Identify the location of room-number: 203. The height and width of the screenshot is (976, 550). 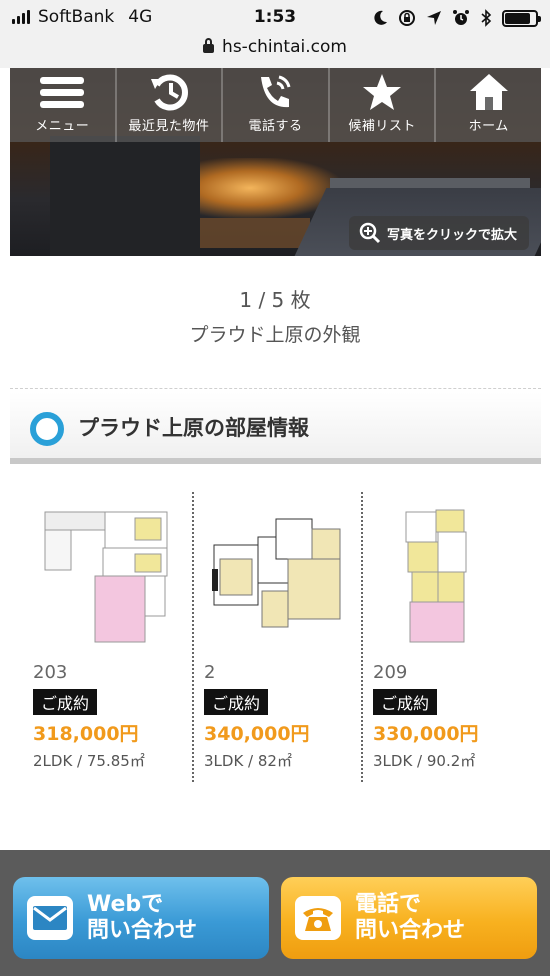
(50, 672).